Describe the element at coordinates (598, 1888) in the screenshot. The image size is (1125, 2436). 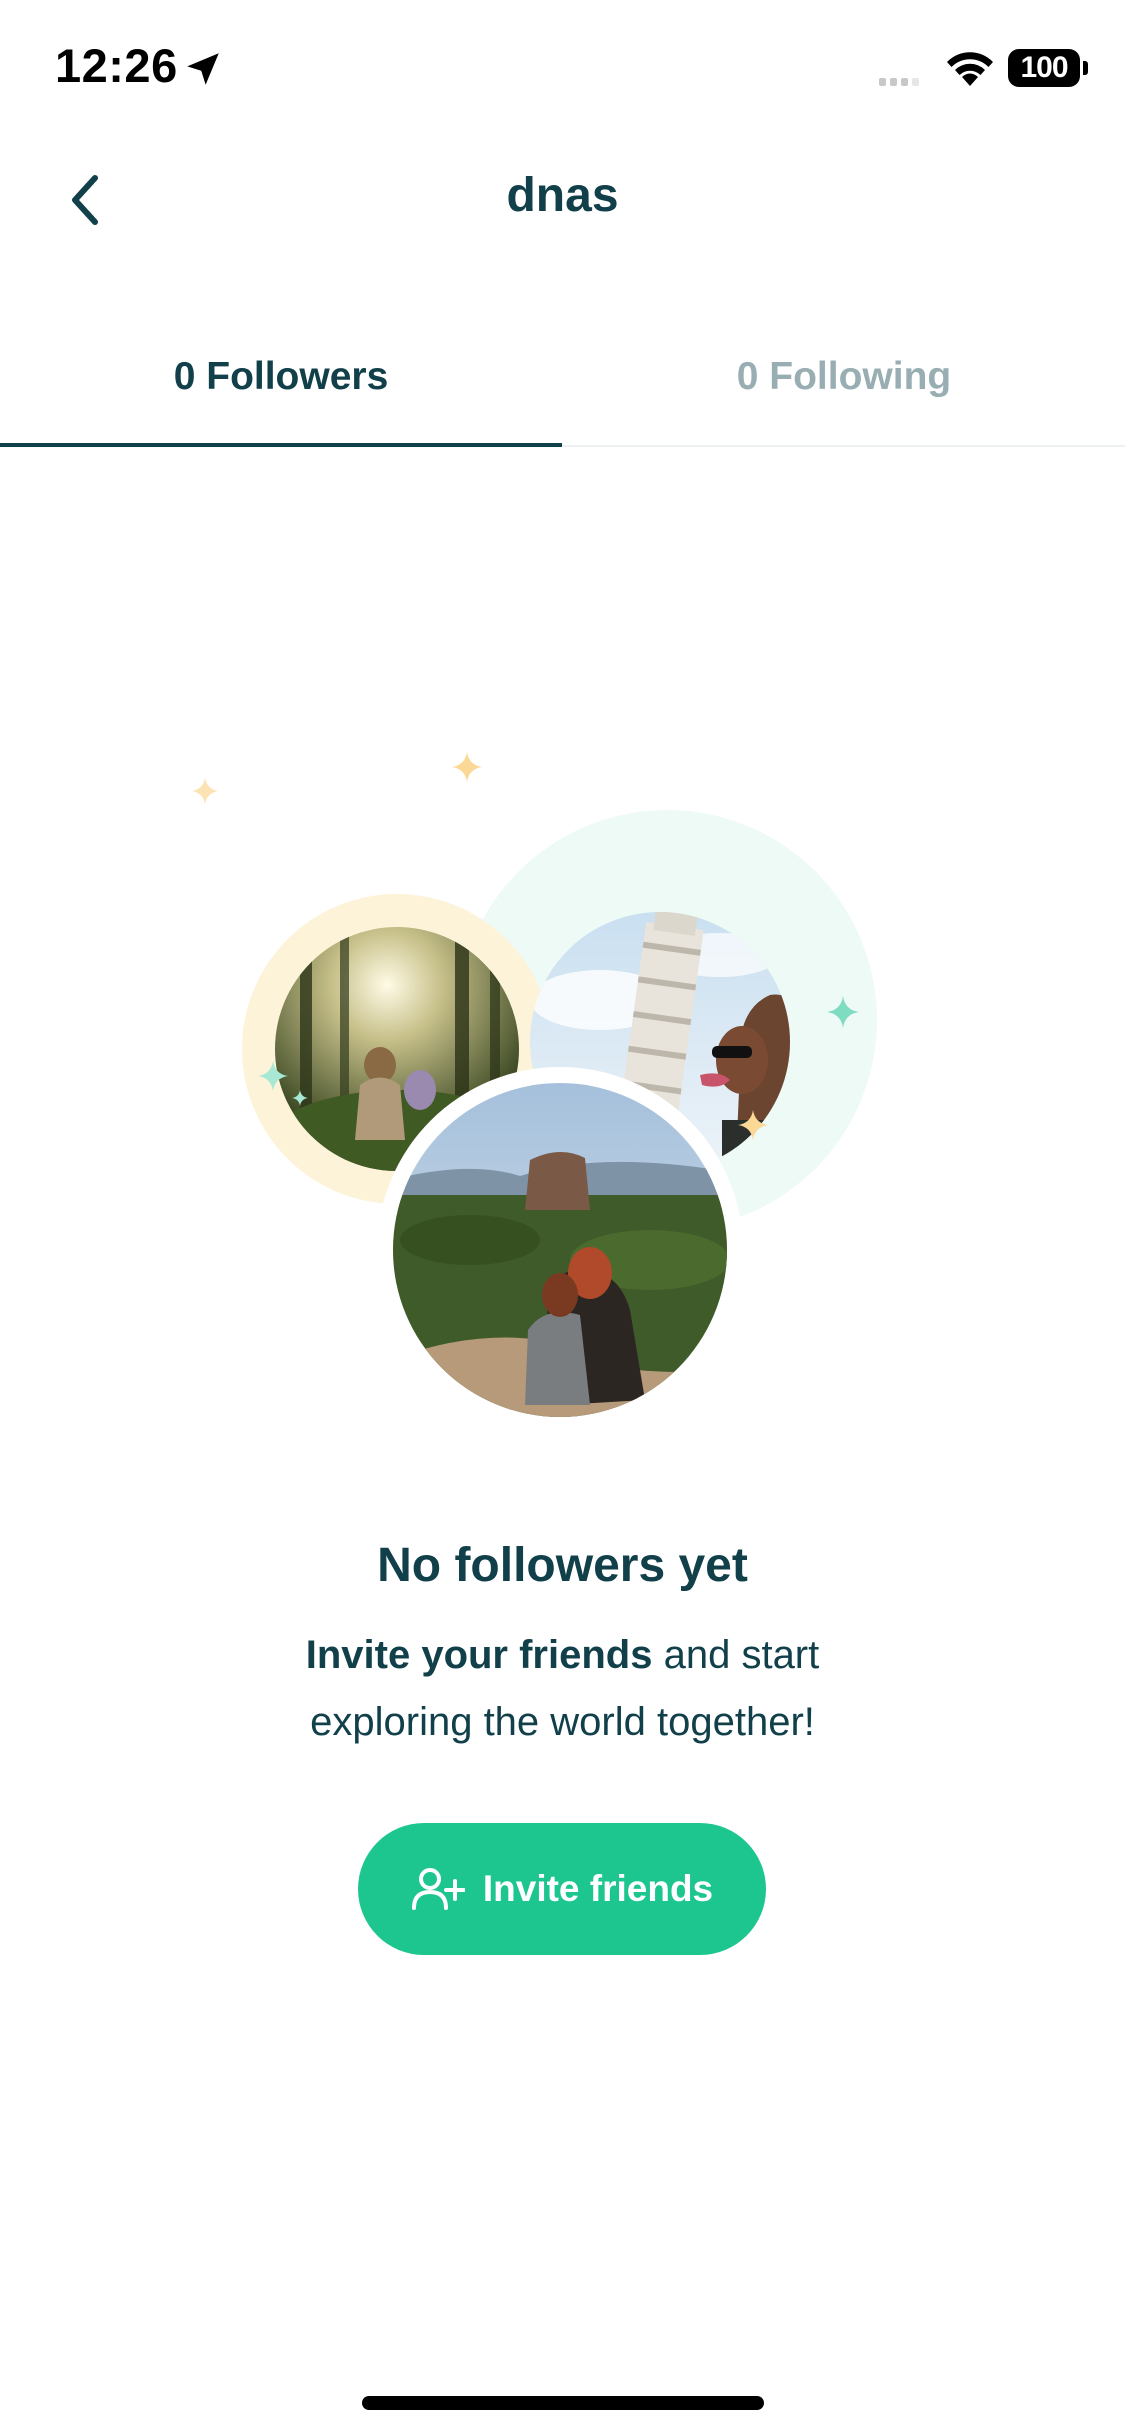
I see `invite-button-label: Invite friends` at that location.